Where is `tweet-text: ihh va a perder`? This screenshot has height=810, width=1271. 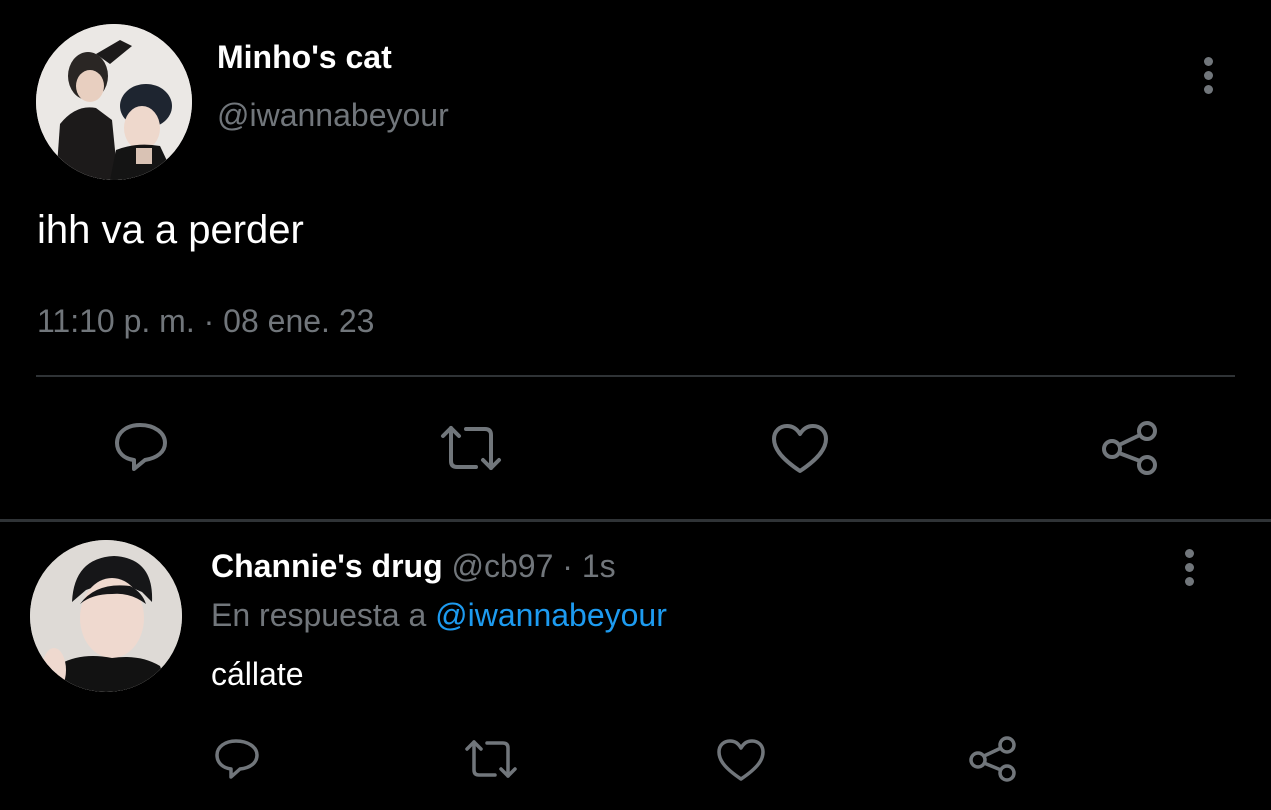 tweet-text: ihh va a perder is located at coordinates (170, 230).